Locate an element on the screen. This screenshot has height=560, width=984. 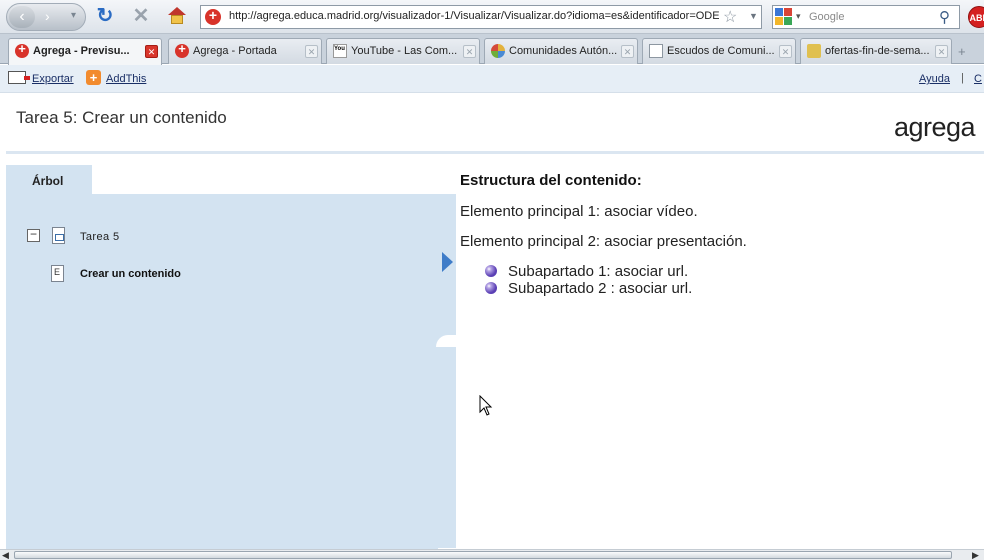
back-button: ‹ is located at coordinates (22, 17).